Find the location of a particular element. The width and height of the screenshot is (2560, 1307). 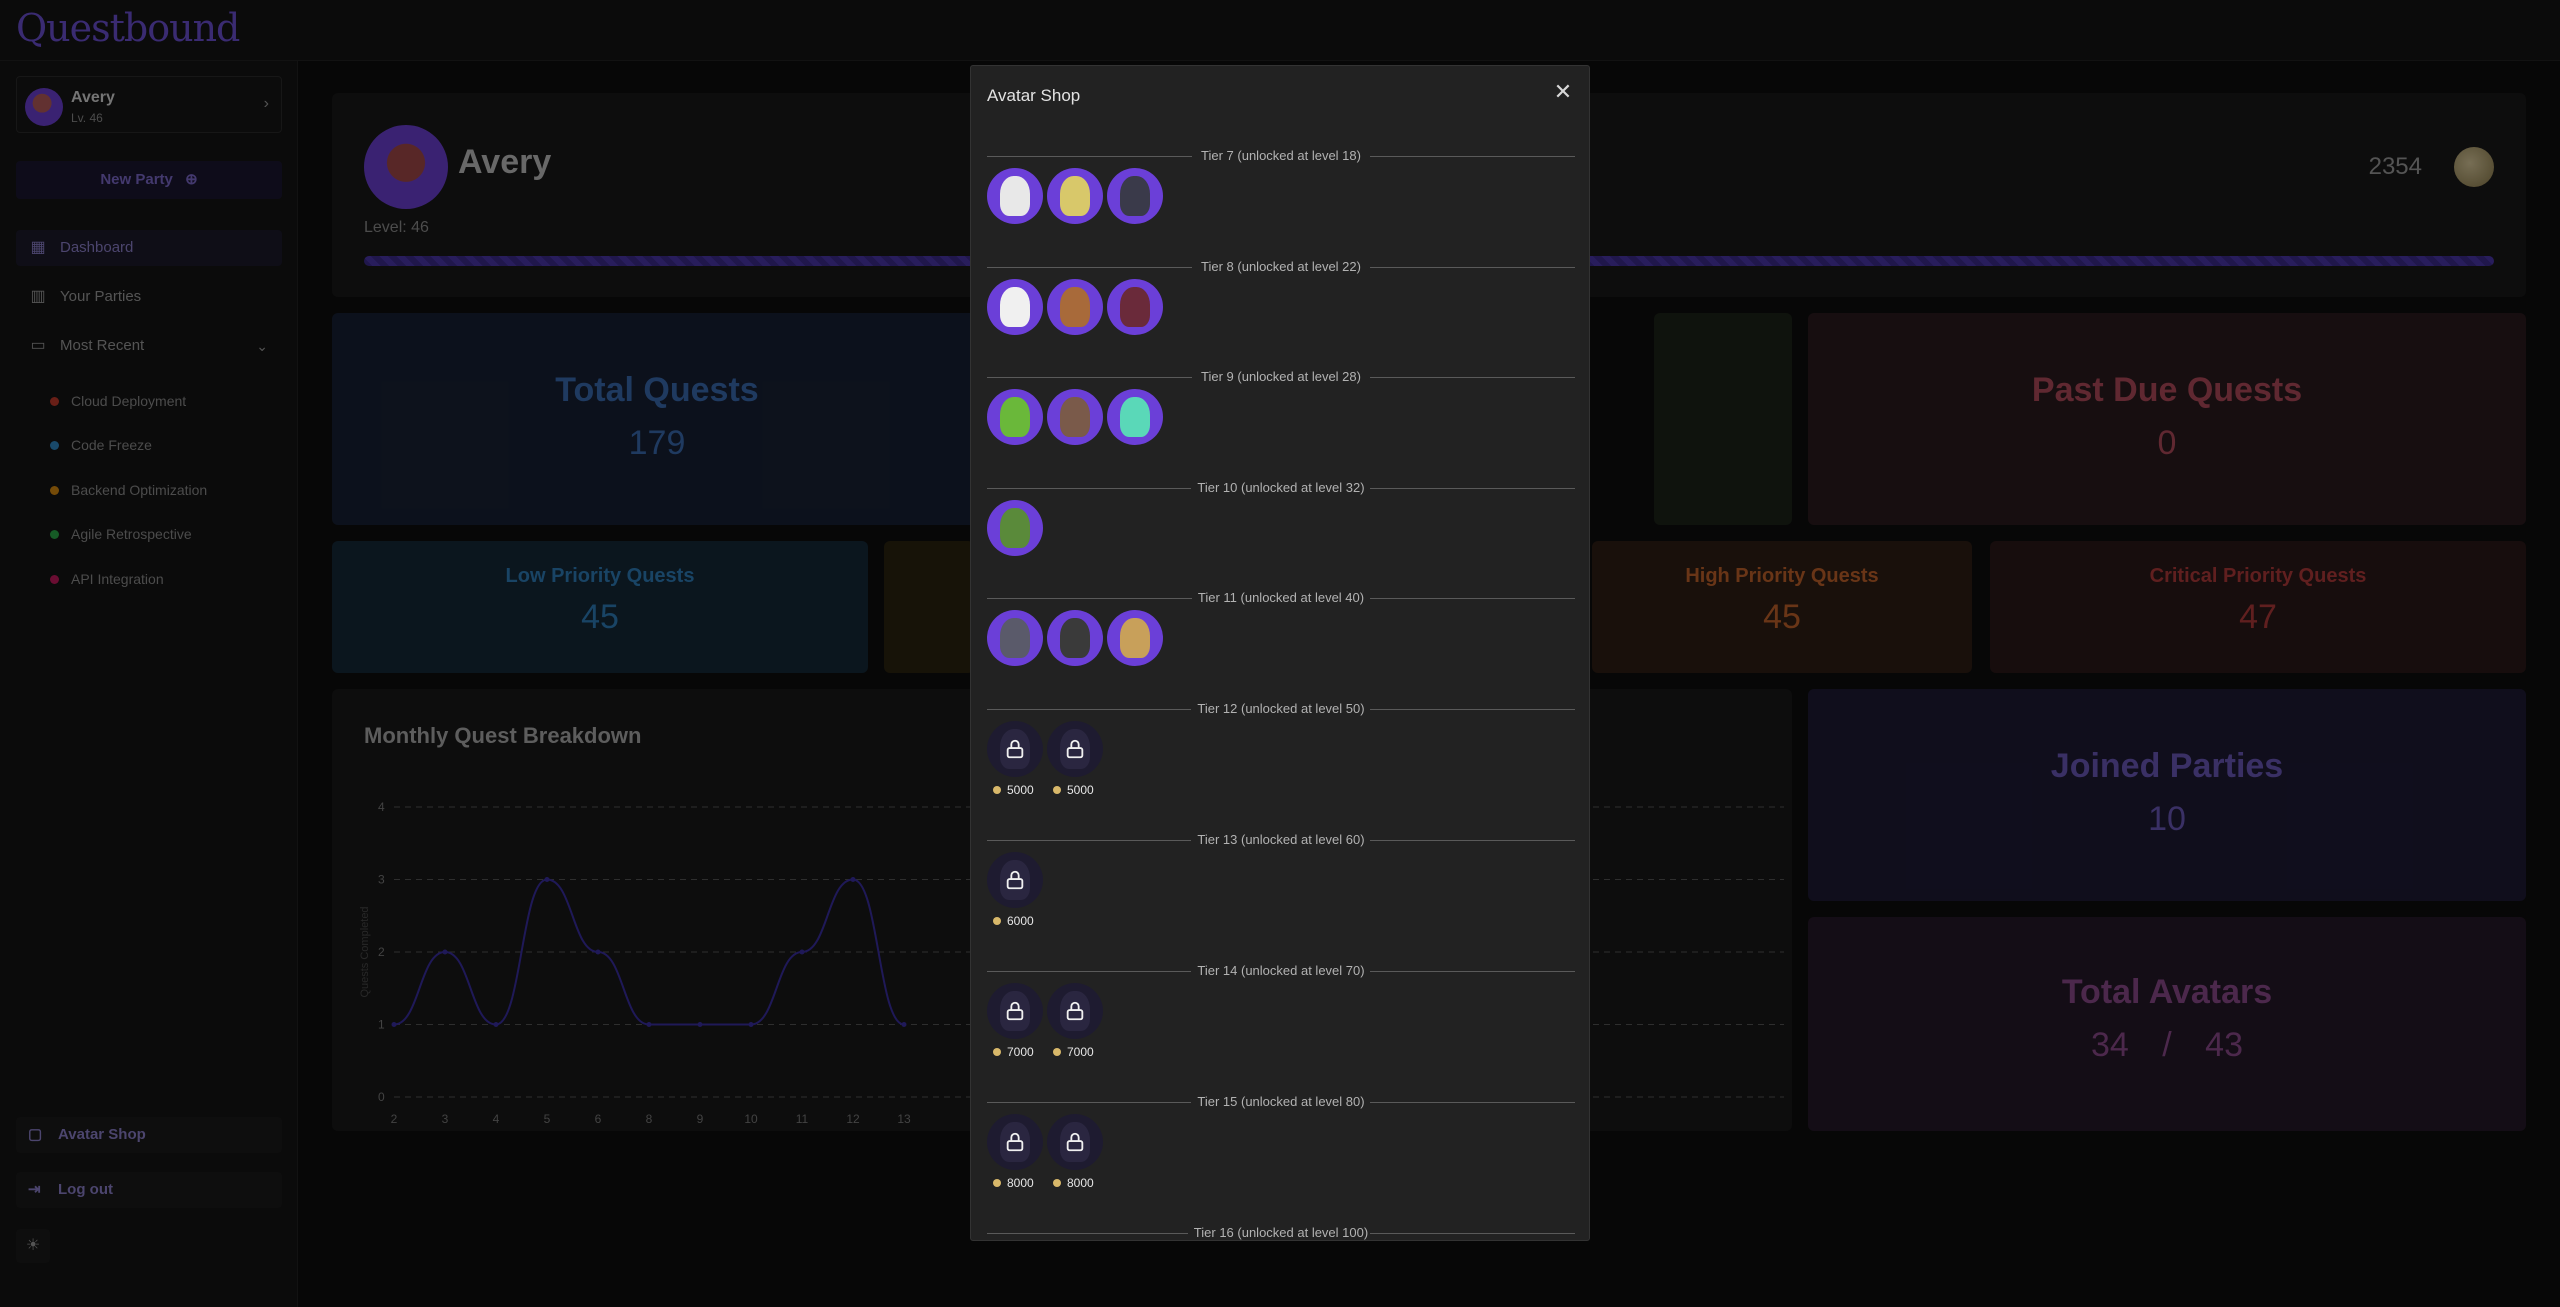

tier-label: Tier 9 (unlocked at level 28) is located at coordinates (1281, 376).